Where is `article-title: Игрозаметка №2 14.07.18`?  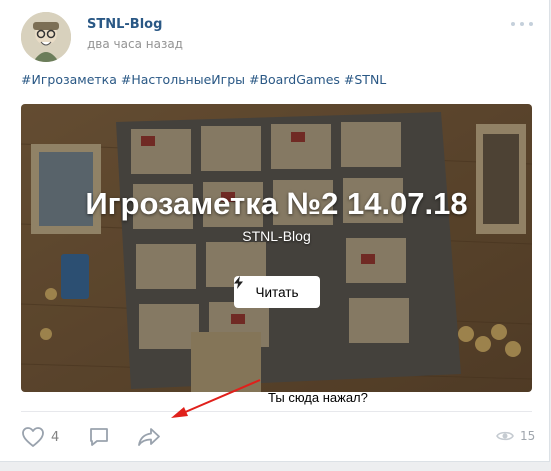
article-title: Игрозаметка №2 14.07.18 is located at coordinates (276, 203).